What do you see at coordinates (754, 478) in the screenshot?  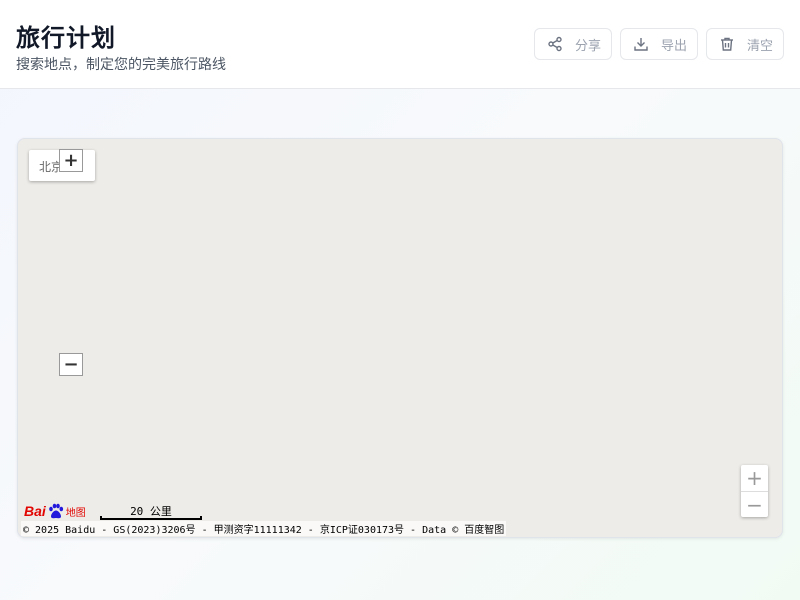 I see `zoom-in-button: +` at bounding box center [754, 478].